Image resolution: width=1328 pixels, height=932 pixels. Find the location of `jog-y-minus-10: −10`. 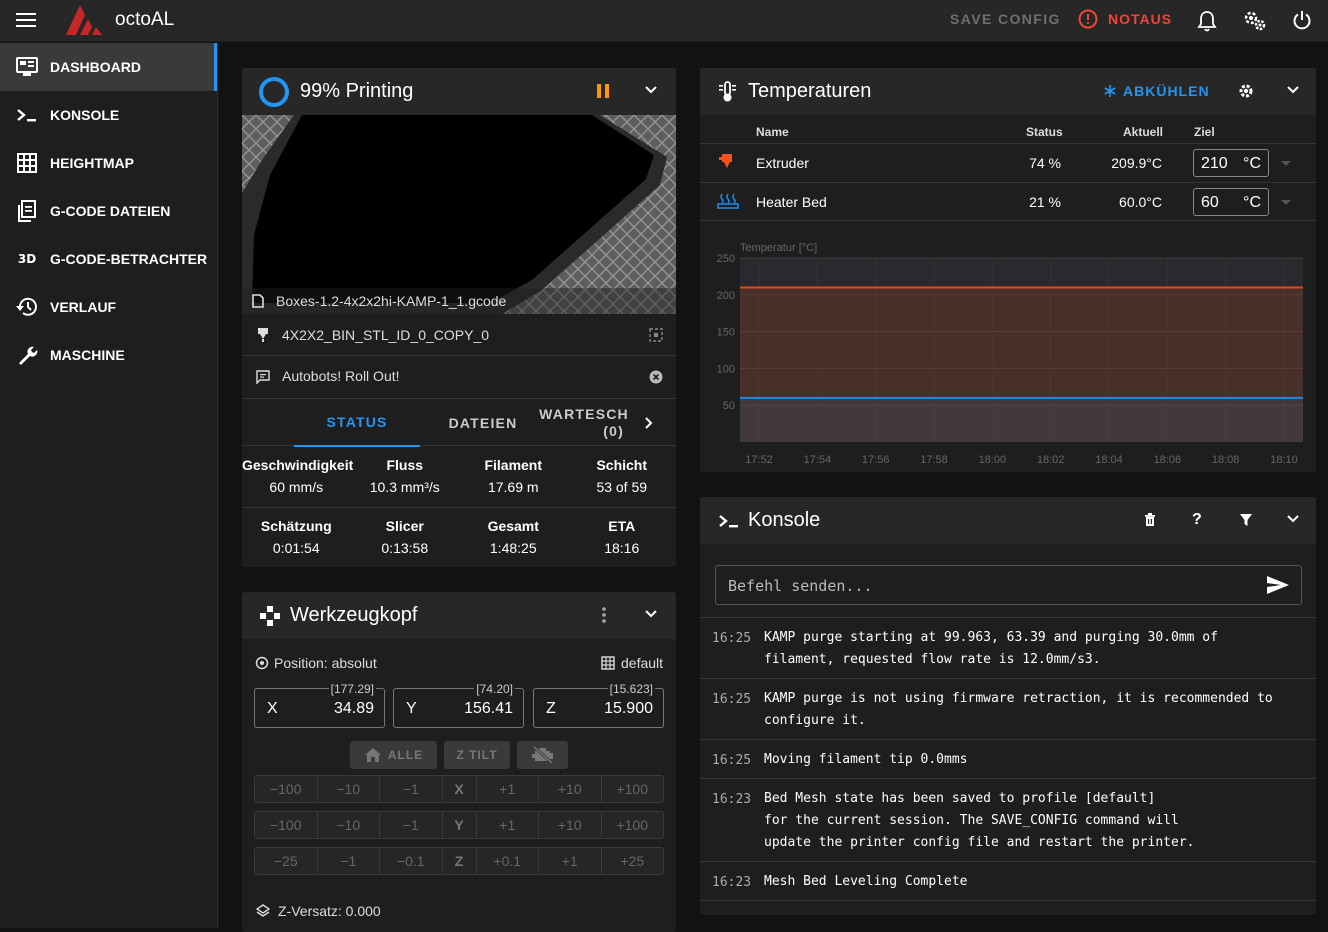

jog-y-minus-10: −10 is located at coordinates (348, 825).